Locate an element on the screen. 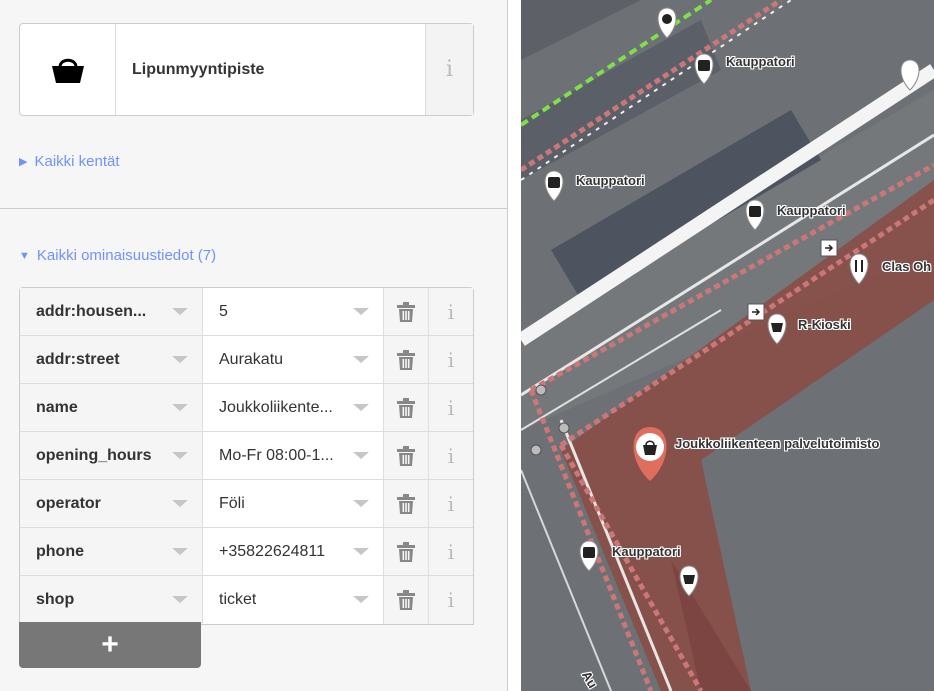  tag-row: addr:street Aurakatu i is located at coordinates (246, 360).